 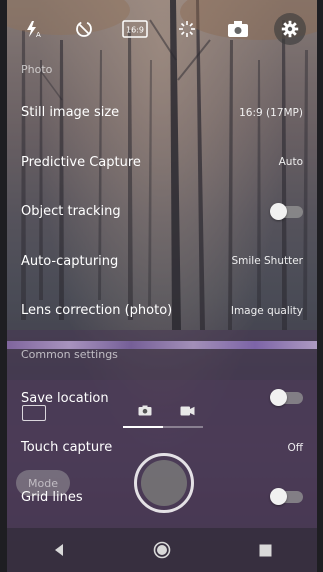 What do you see at coordinates (37, 69) in the screenshot?
I see `section-header-photo: Photo` at bounding box center [37, 69].